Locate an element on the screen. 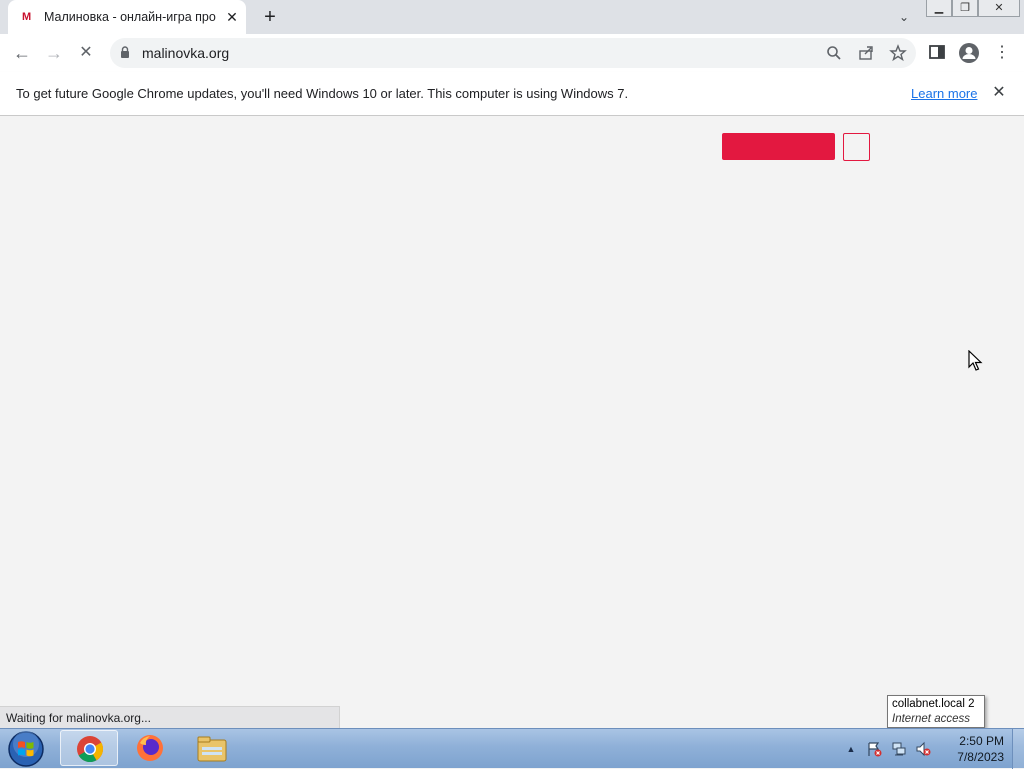  volume-muted-icon is located at coordinates (923, 749).